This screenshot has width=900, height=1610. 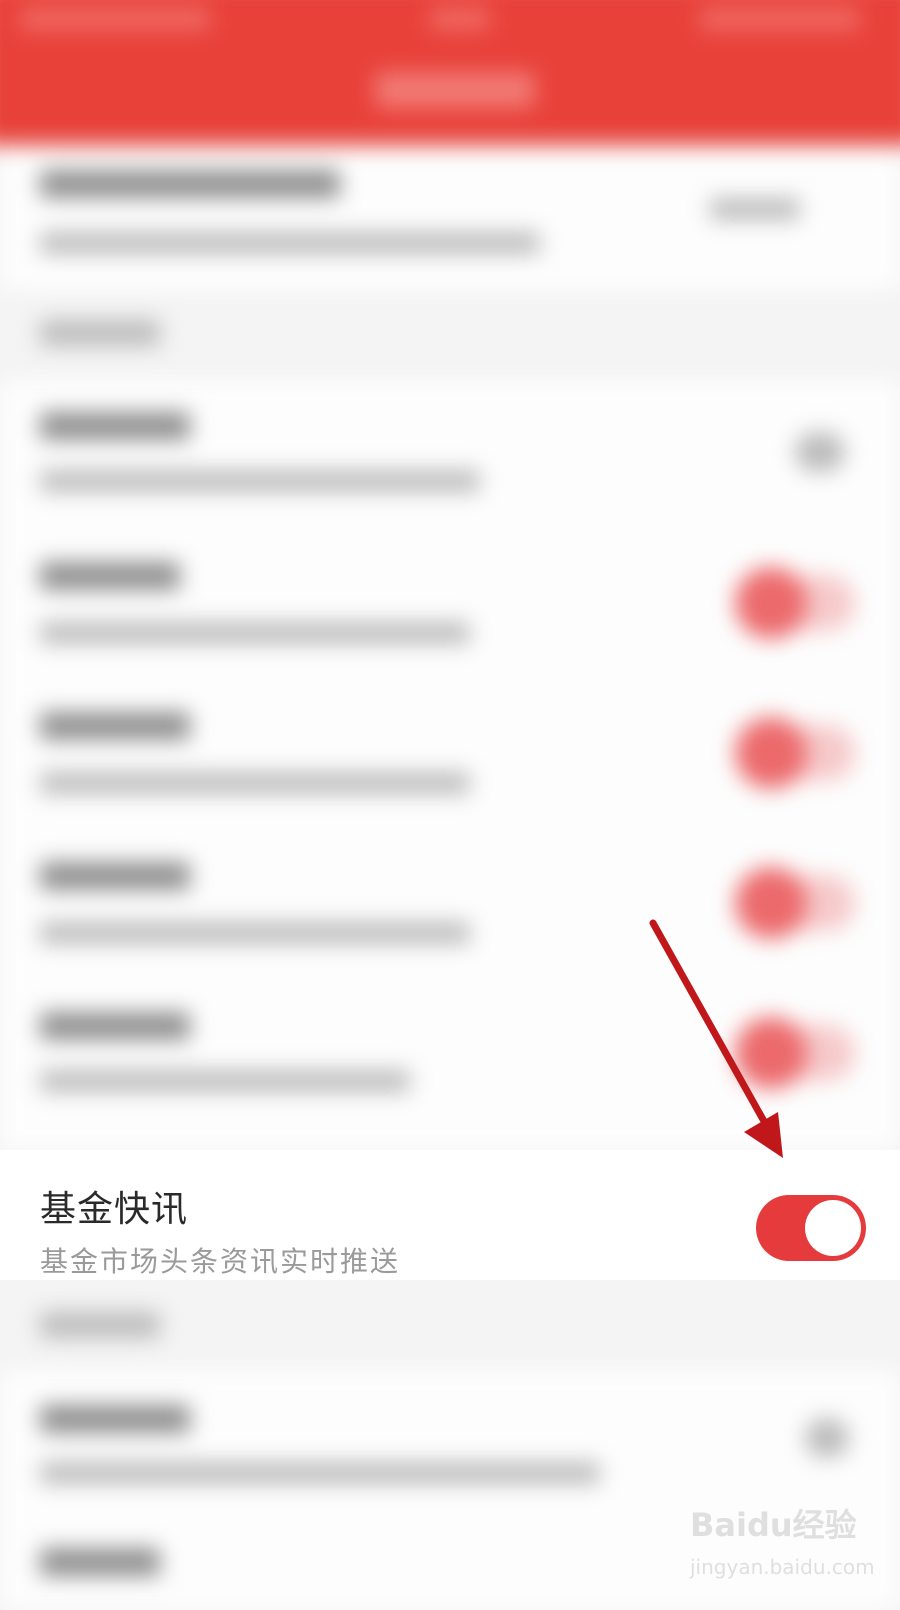 I want to click on setting-subtitle: 基金市场头条资讯实时推送, so click(x=220, y=1261).